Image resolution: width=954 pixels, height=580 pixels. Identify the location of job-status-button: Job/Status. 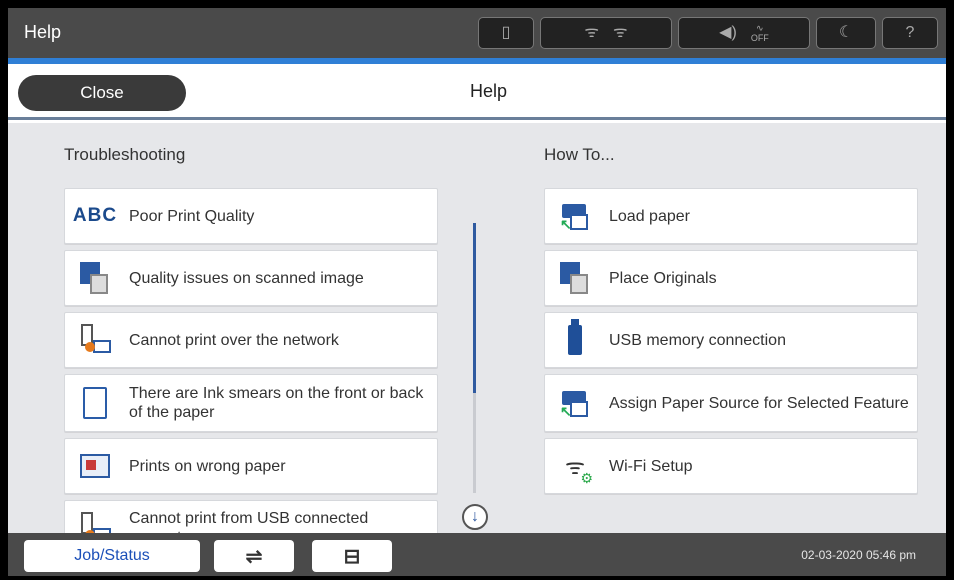
(112, 556).